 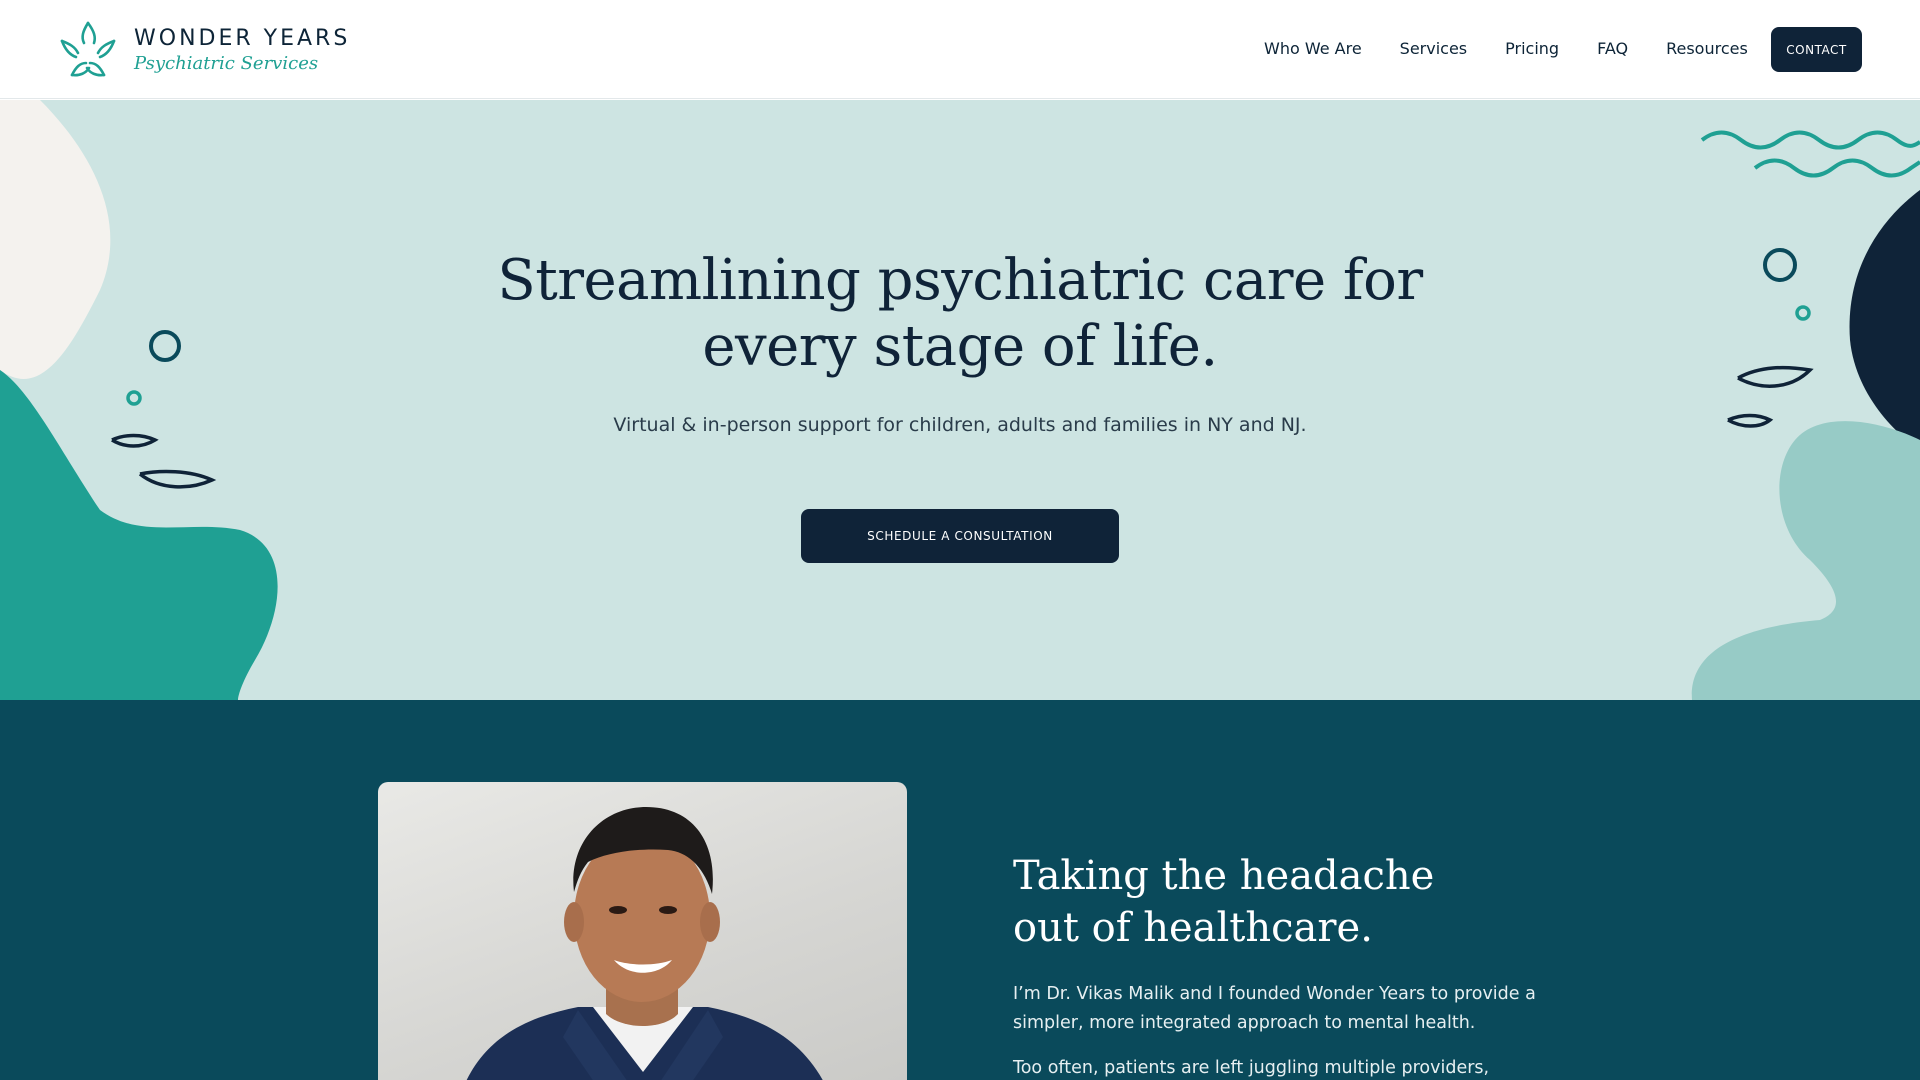 I want to click on about-heading-line2: out of healthcare., so click(x=1193, y=928).